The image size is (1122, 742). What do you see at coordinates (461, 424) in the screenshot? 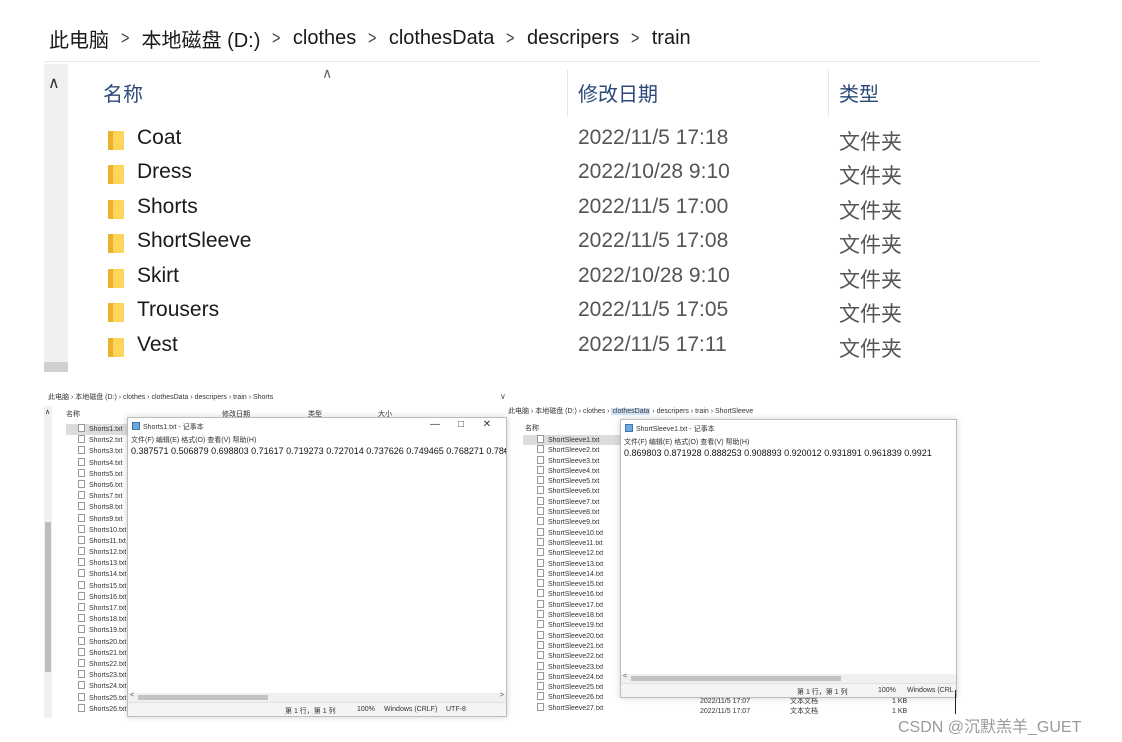
I see `maximize-icon: □` at bounding box center [461, 424].